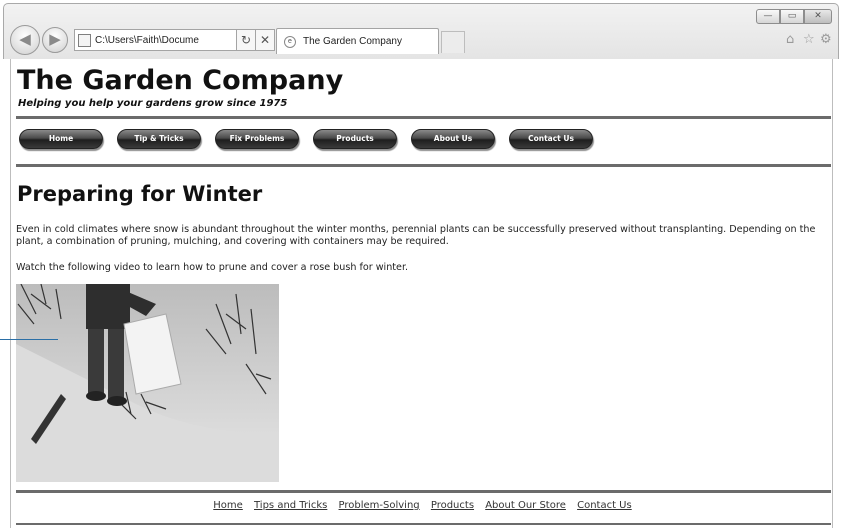 Image resolution: width=842 pixels, height=528 pixels. I want to click on forward-button: ▶, so click(55, 40).